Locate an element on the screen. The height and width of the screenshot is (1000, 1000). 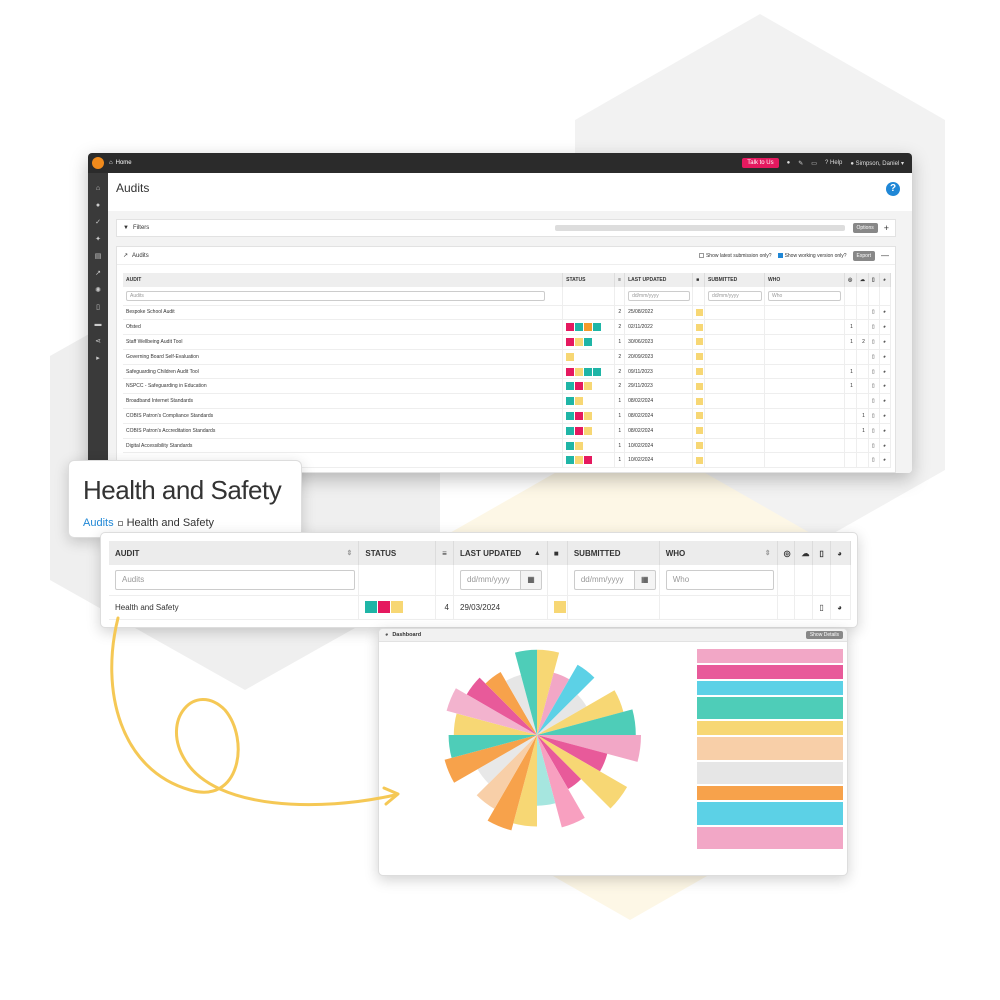
audit-name: NSPCC - Safeguarding in Education is located at coordinates (343, 386).